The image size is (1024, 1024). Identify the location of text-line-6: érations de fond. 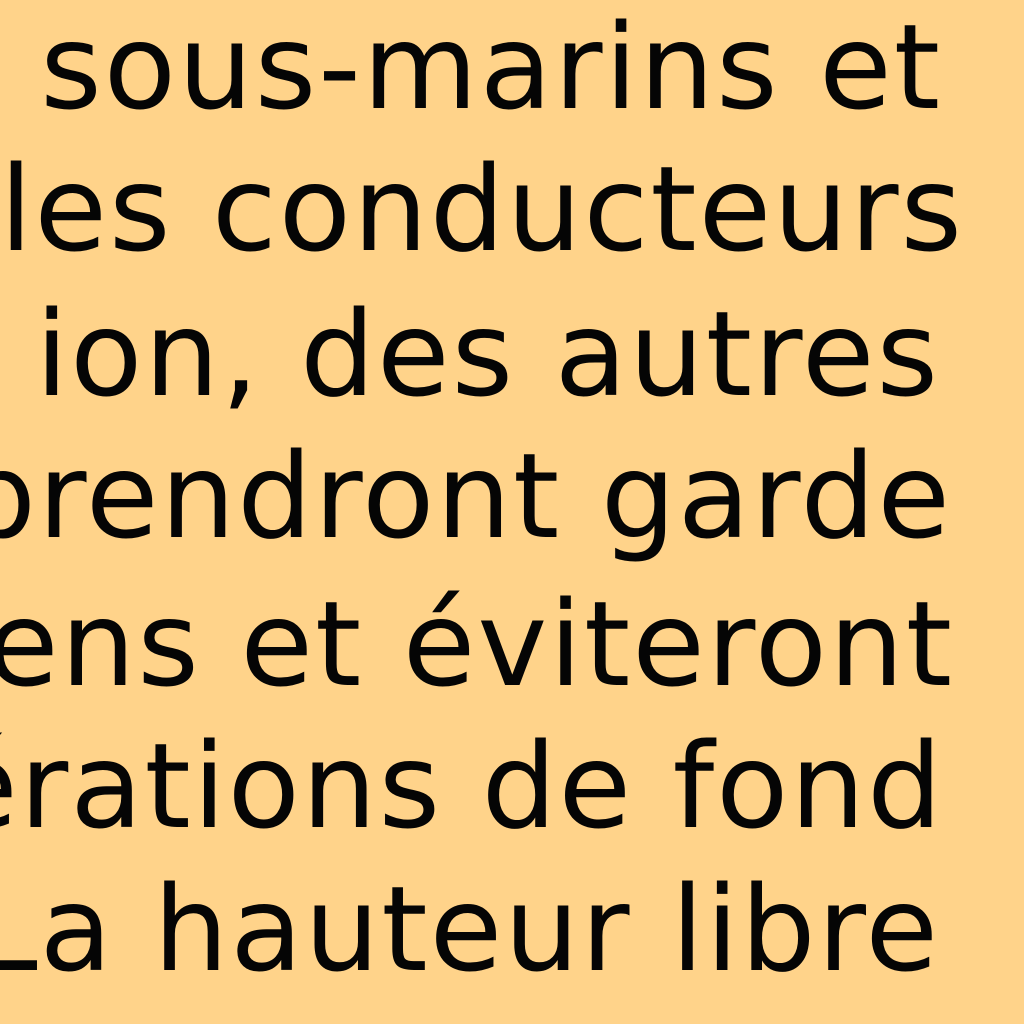
(472, 786).